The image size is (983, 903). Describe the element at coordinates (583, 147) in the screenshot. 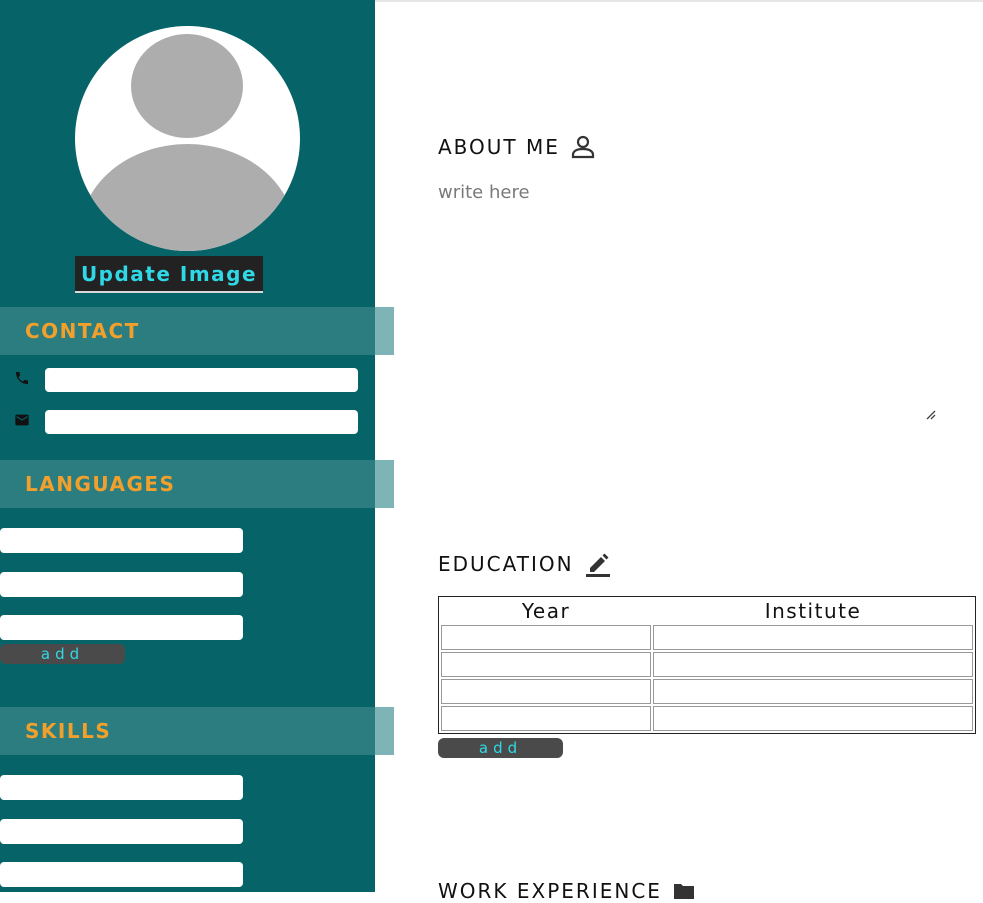

I see `person-icon` at that location.